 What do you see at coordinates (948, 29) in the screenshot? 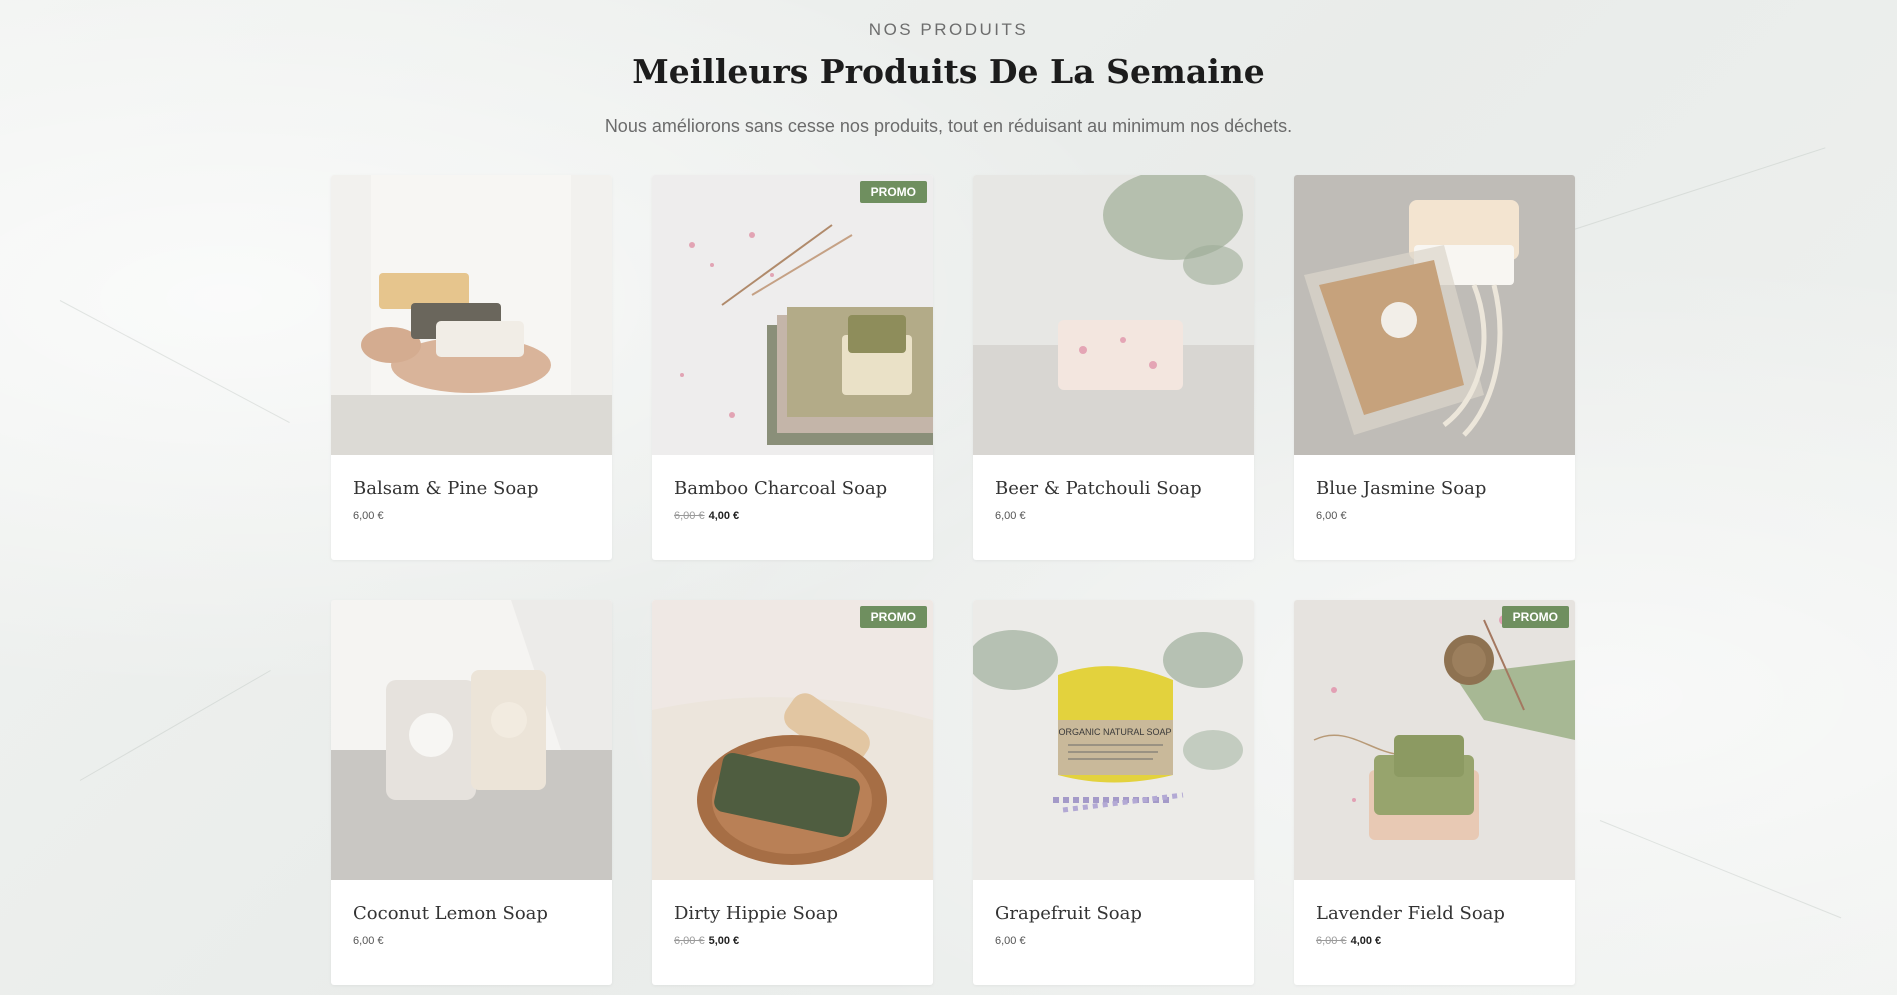
I see `section-eyebrow: NOS PRODUITS` at bounding box center [948, 29].